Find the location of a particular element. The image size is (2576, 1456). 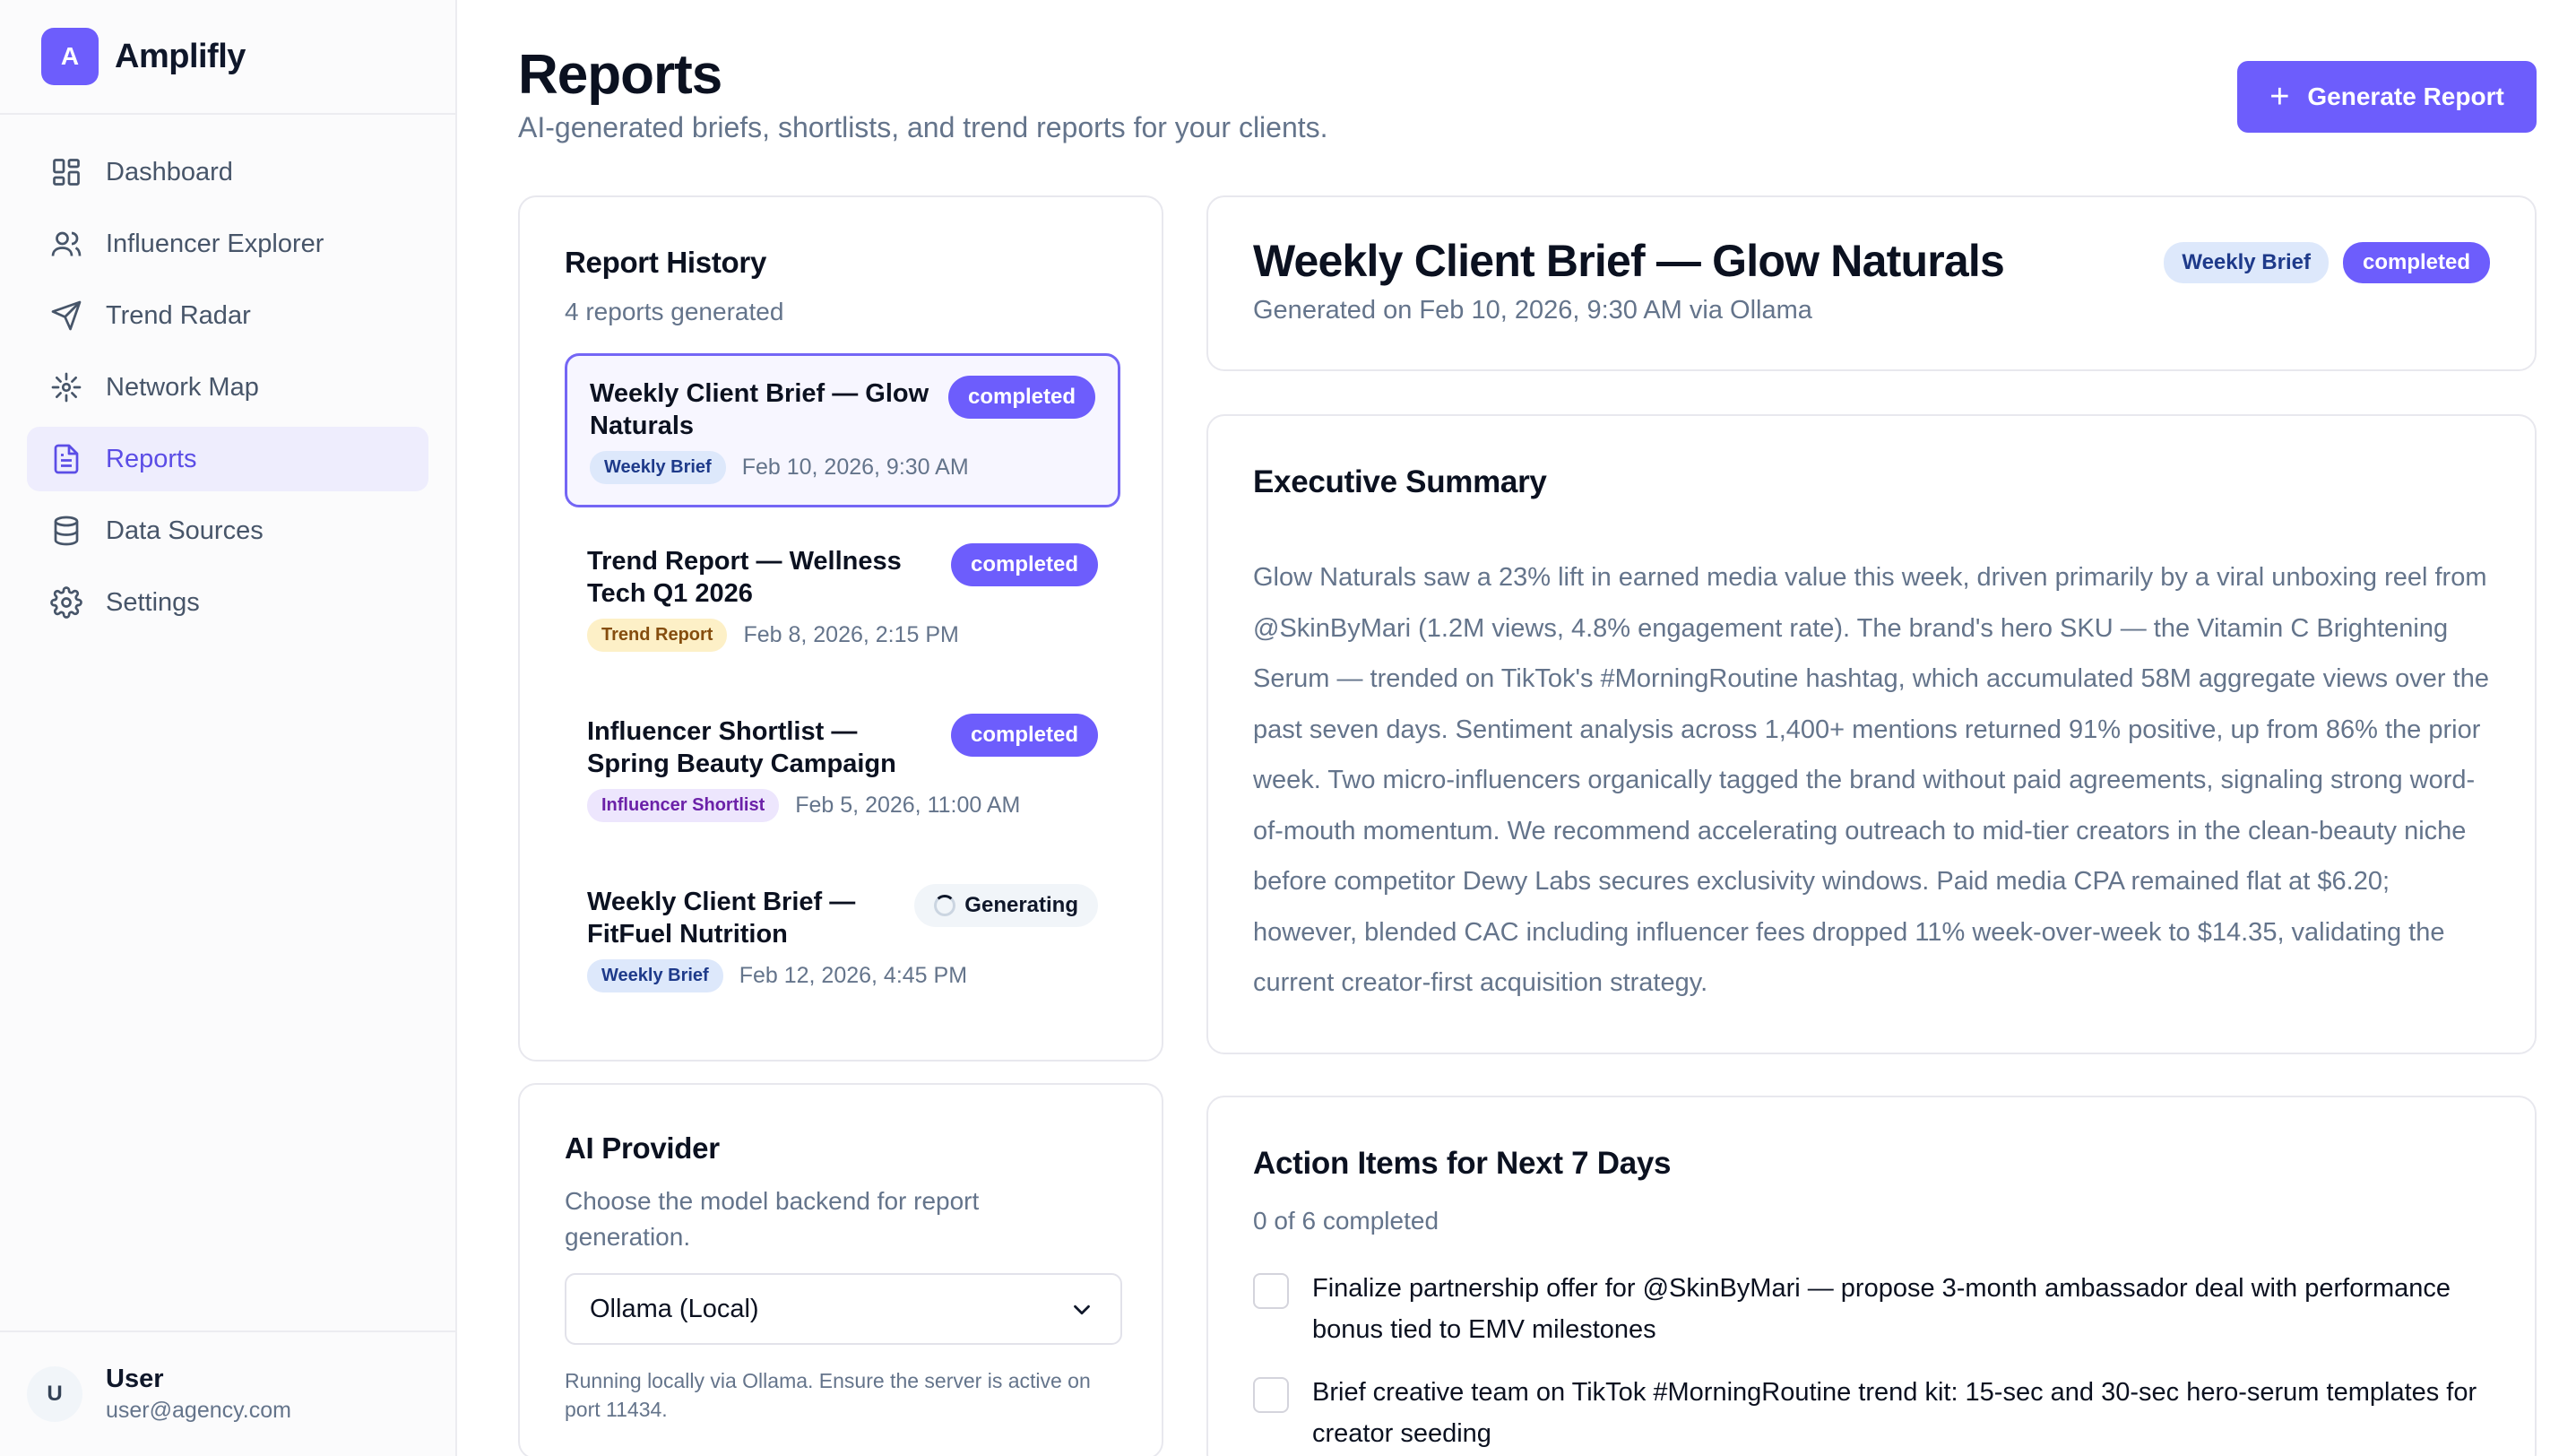

brand-name: Amplifly is located at coordinates (180, 56).